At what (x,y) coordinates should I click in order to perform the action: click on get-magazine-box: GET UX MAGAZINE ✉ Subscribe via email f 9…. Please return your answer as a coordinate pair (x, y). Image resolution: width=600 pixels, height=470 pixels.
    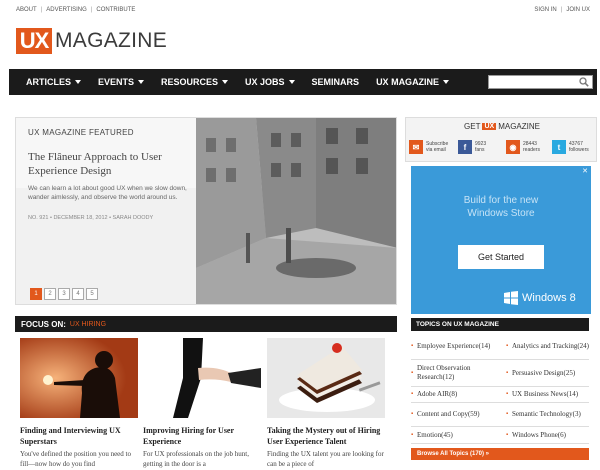
    Looking at the image, I should click on (501, 139).